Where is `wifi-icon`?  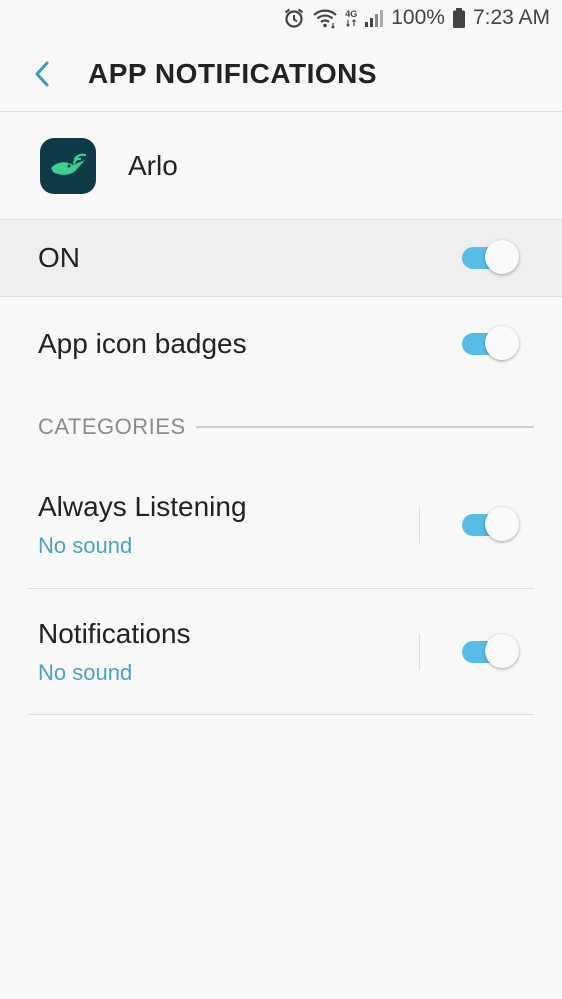 wifi-icon is located at coordinates (325, 18).